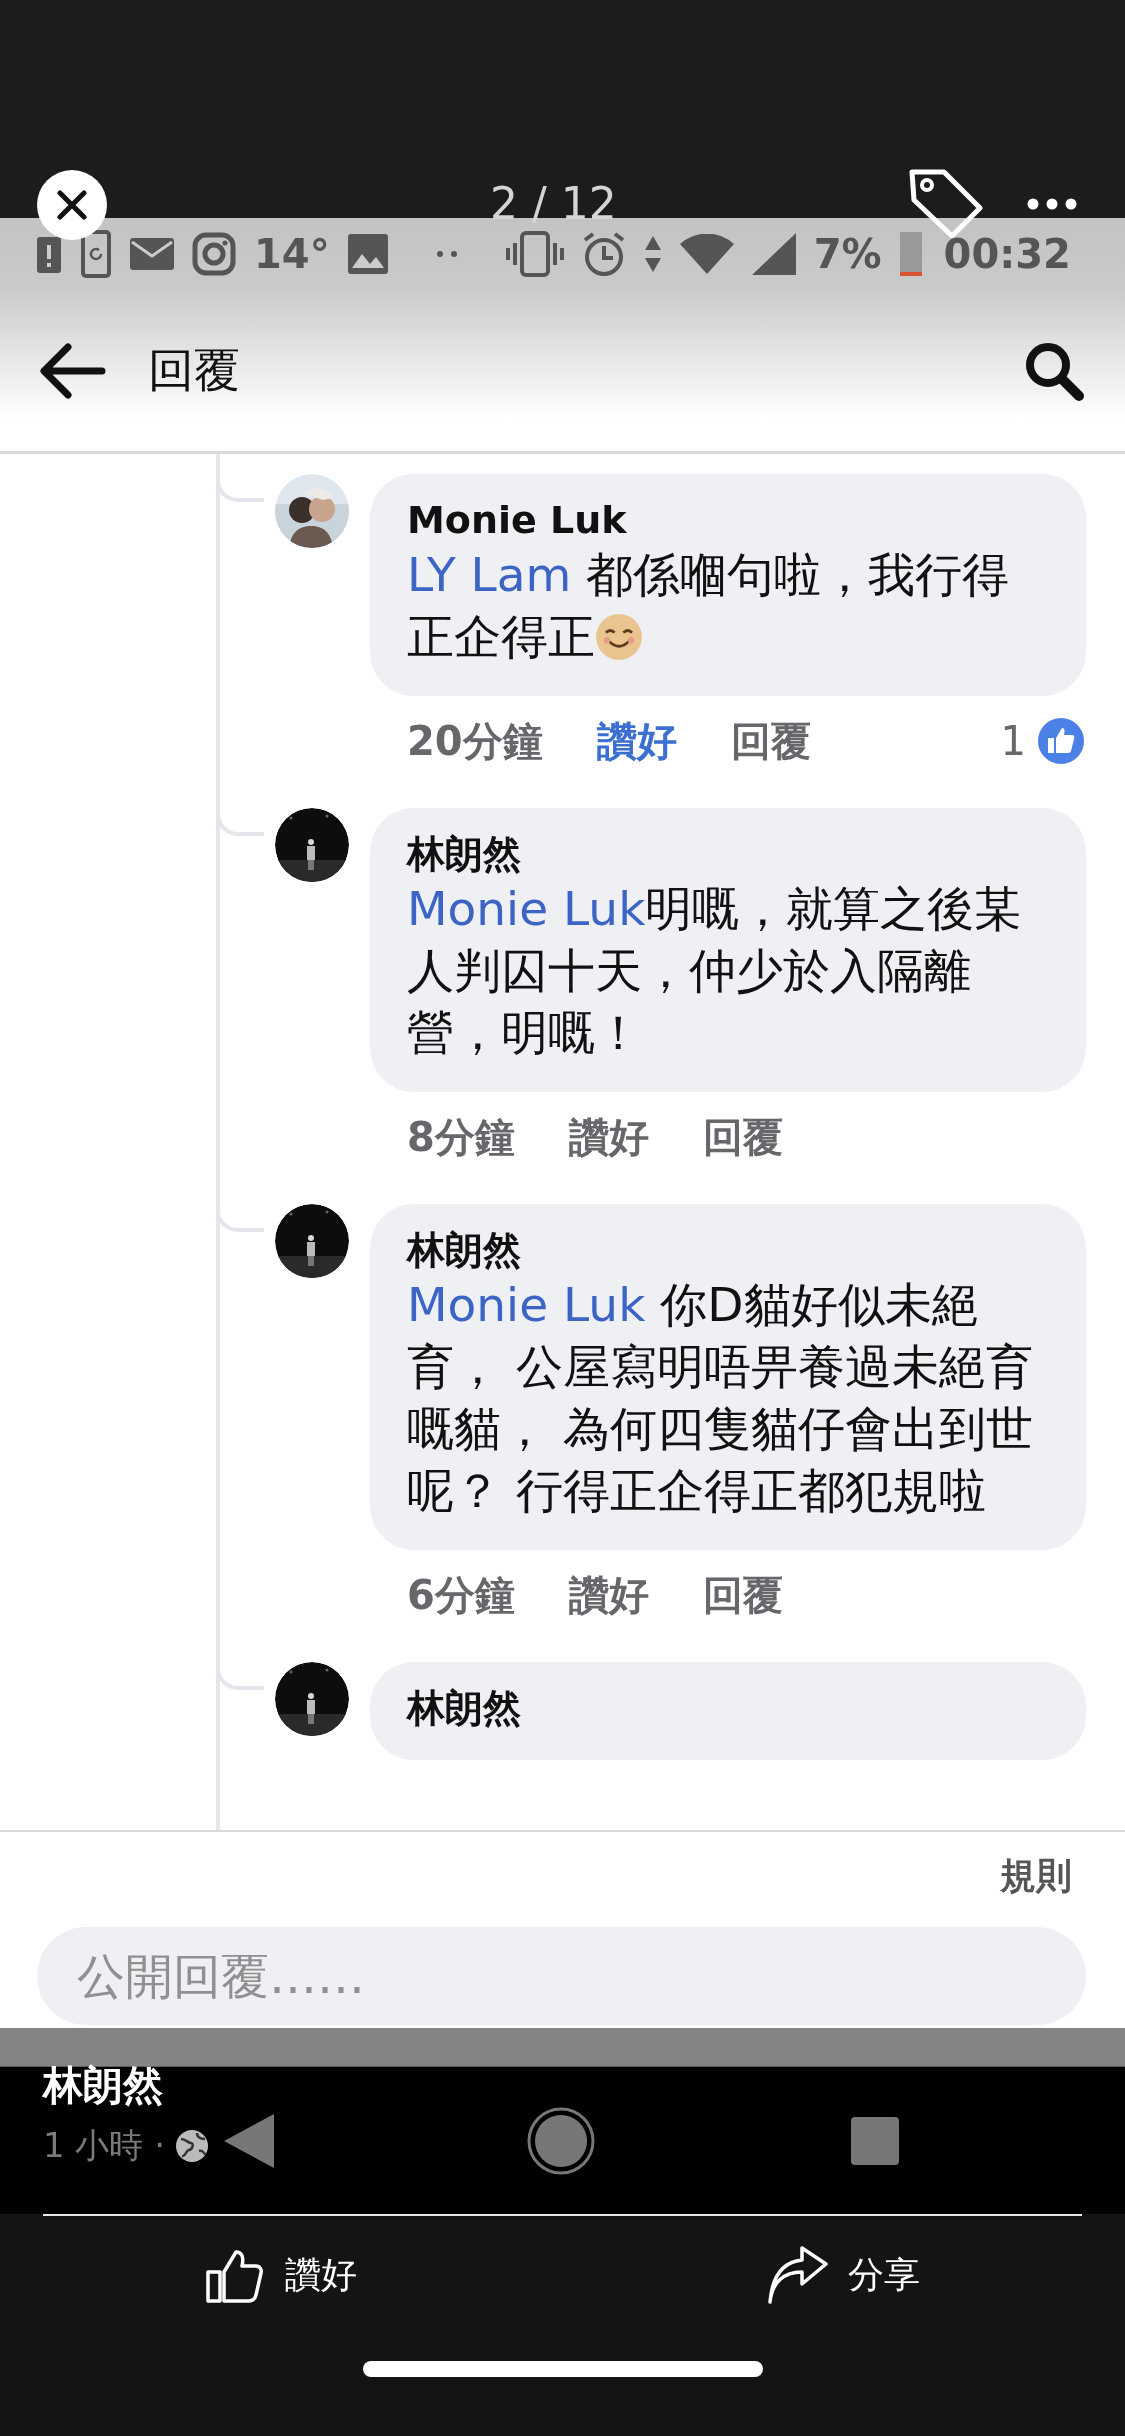 This screenshot has height=2436, width=1125. I want to click on rules-link: 規則, so click(1036, 1876).